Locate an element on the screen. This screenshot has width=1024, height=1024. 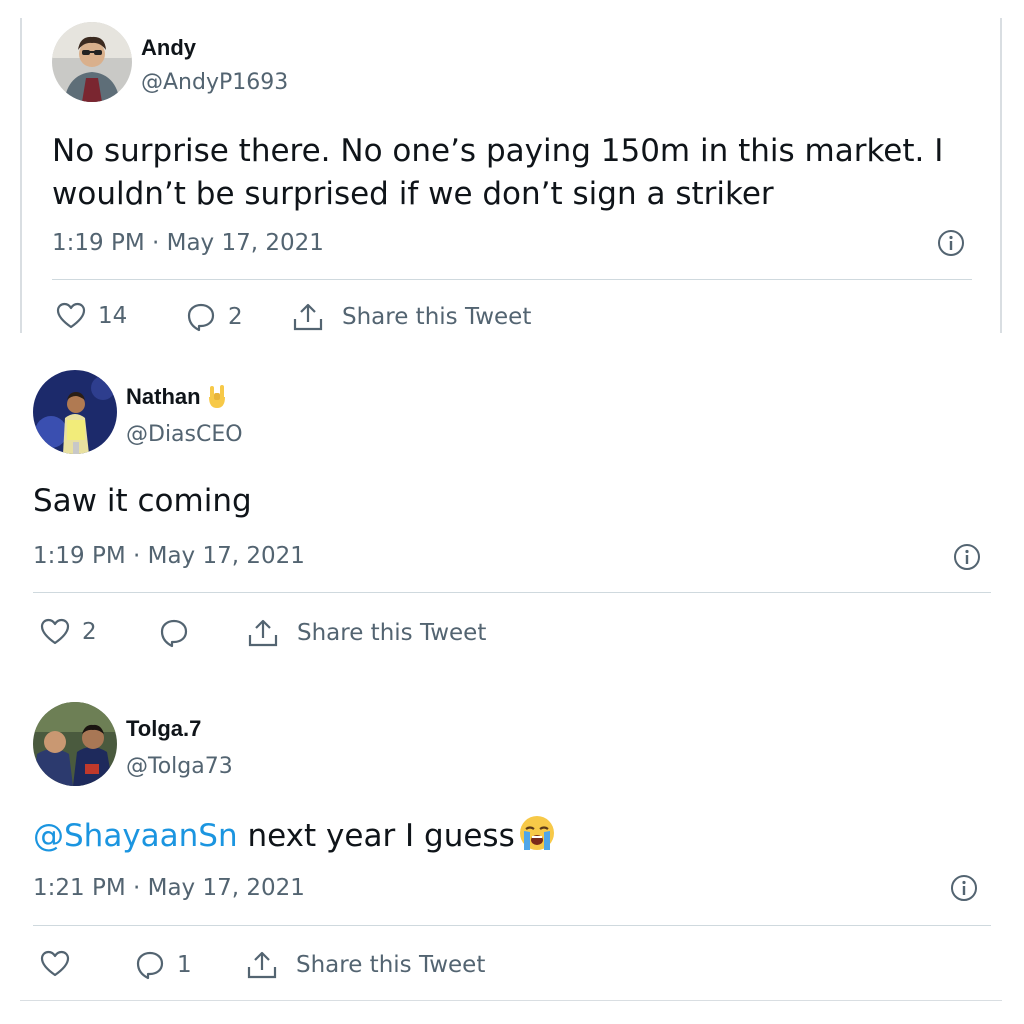
like-button: 2 is located at coordinates (68, 632).